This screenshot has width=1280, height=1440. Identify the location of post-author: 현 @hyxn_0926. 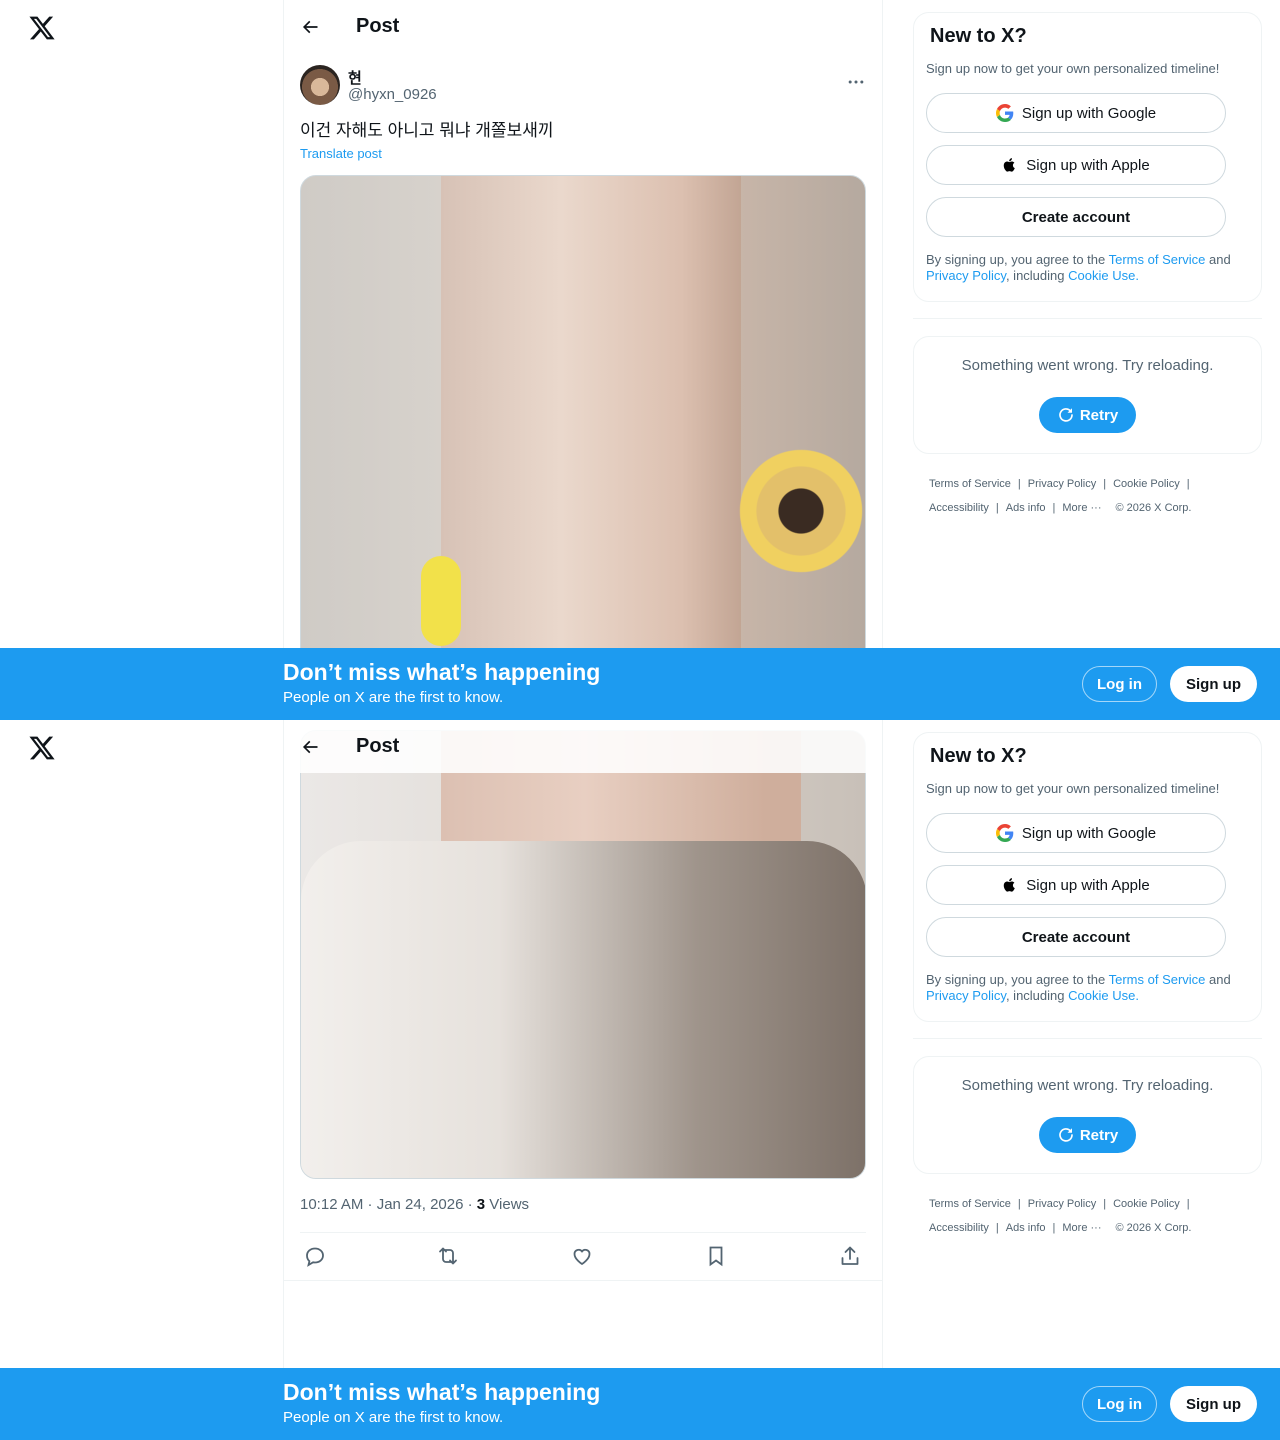
(583, 86).